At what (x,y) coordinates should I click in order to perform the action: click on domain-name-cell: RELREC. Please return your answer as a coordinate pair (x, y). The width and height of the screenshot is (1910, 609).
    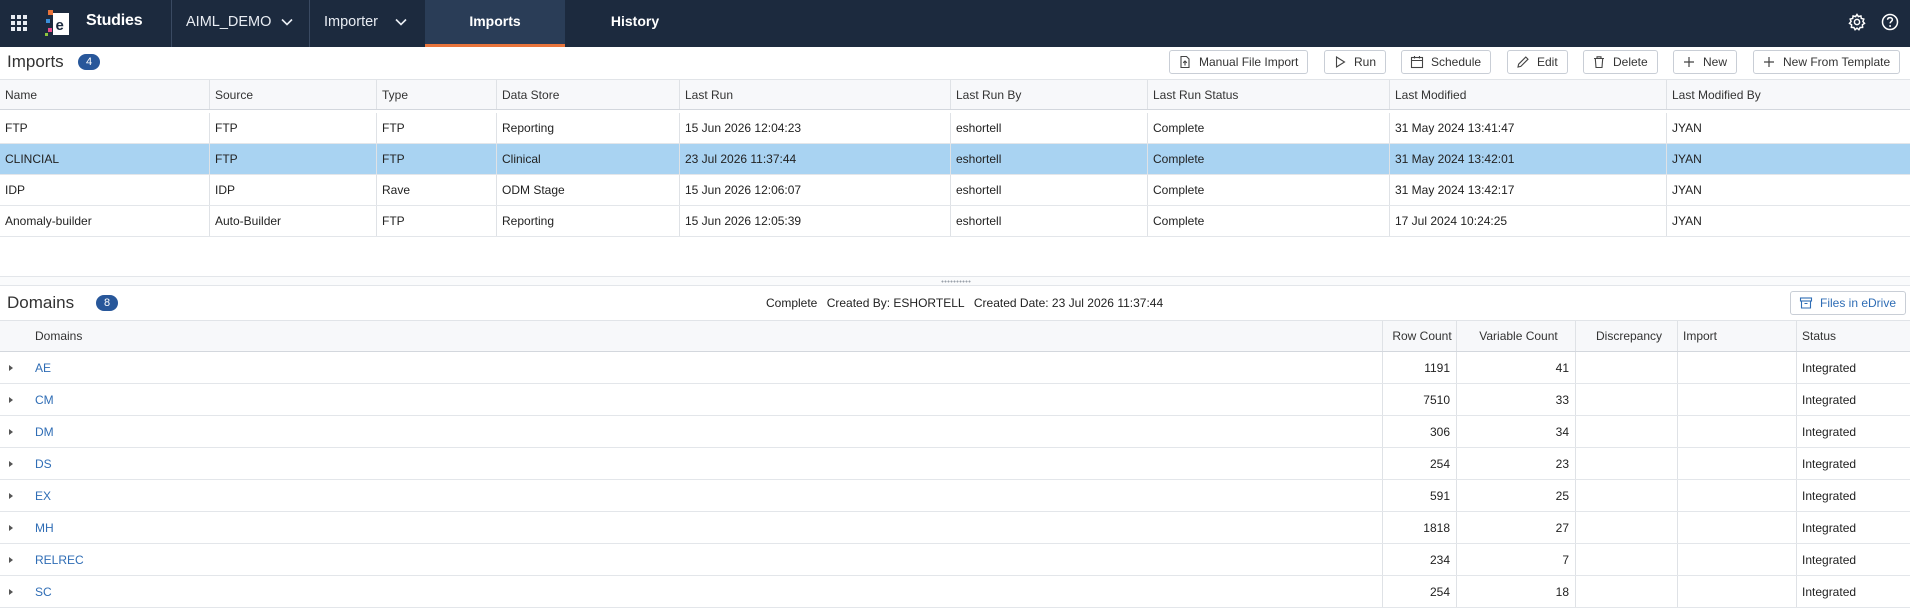
    Looking at the image, I should click on (691, 559).